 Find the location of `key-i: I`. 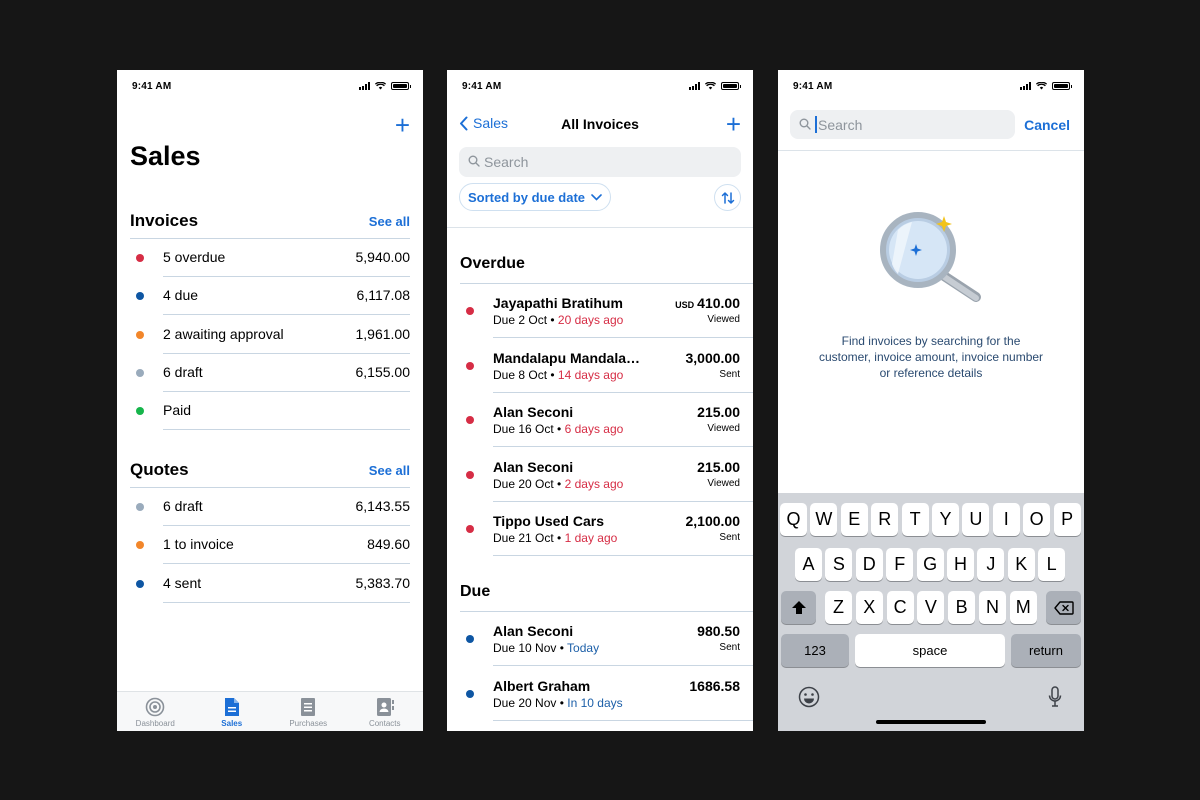

key-i: I is located at coordinates (1006, 519).